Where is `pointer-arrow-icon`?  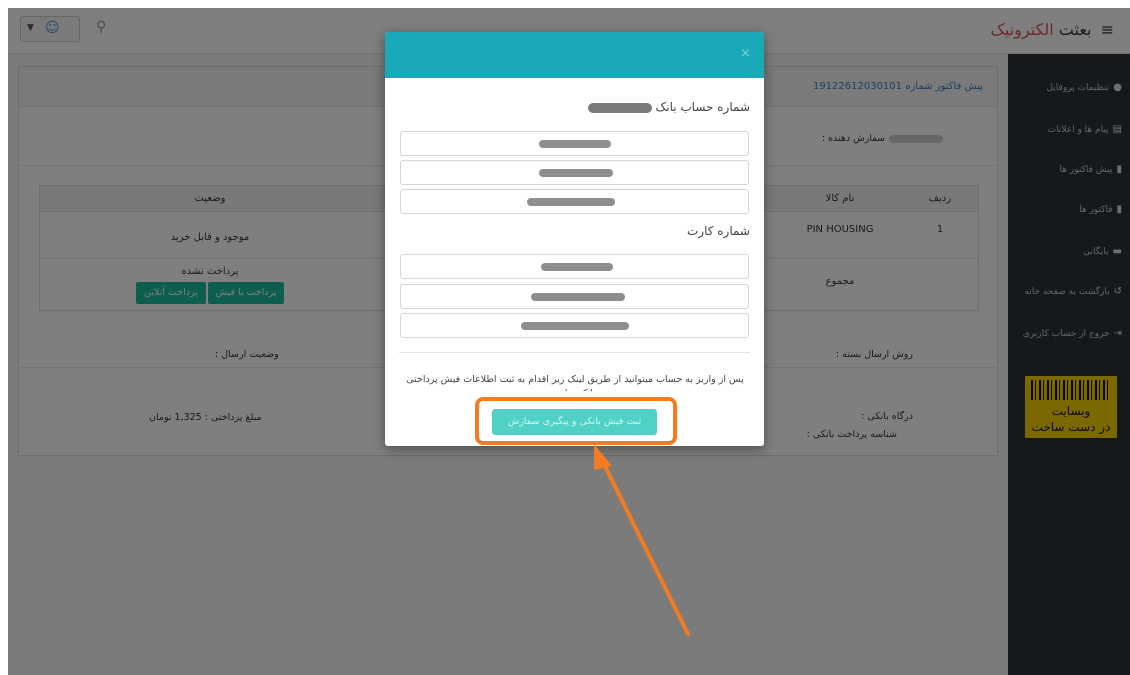
pointer-arrow-icon is located at coordinates (642, 540).